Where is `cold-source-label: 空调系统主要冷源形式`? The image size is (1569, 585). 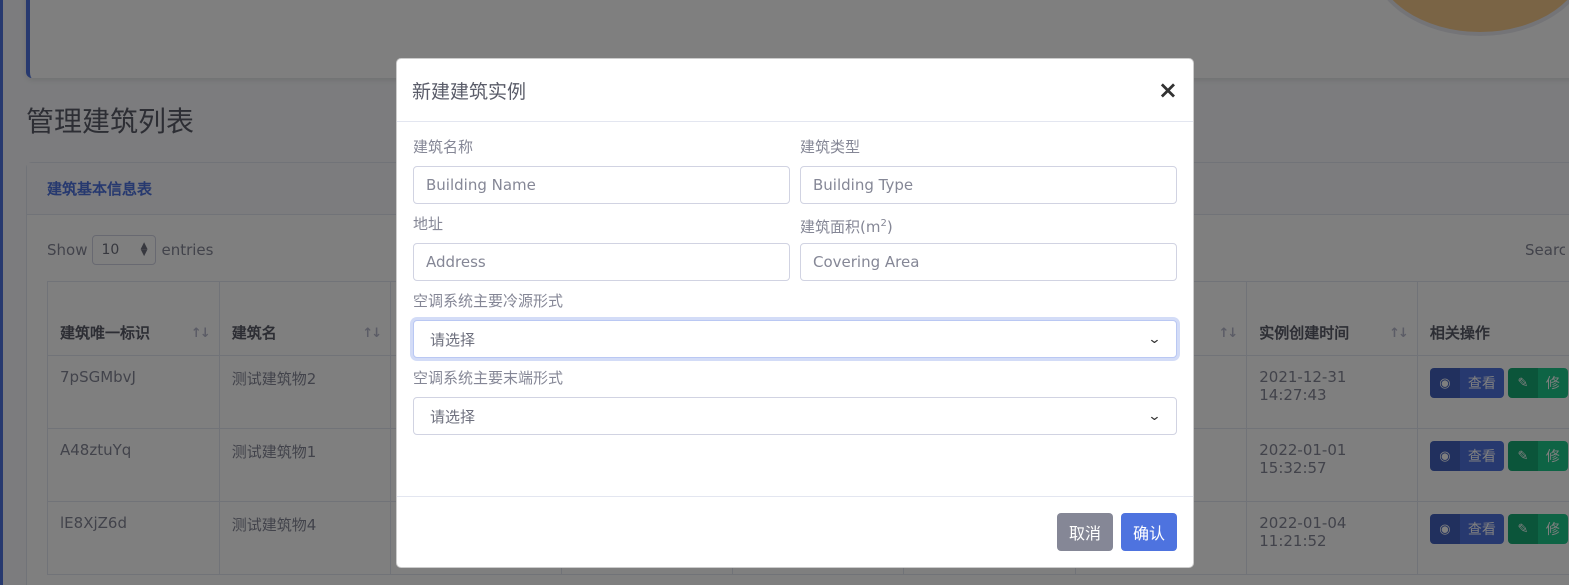 cold-source-label: 空调系统主要冷源形式 is located at coordinates (488, 301).